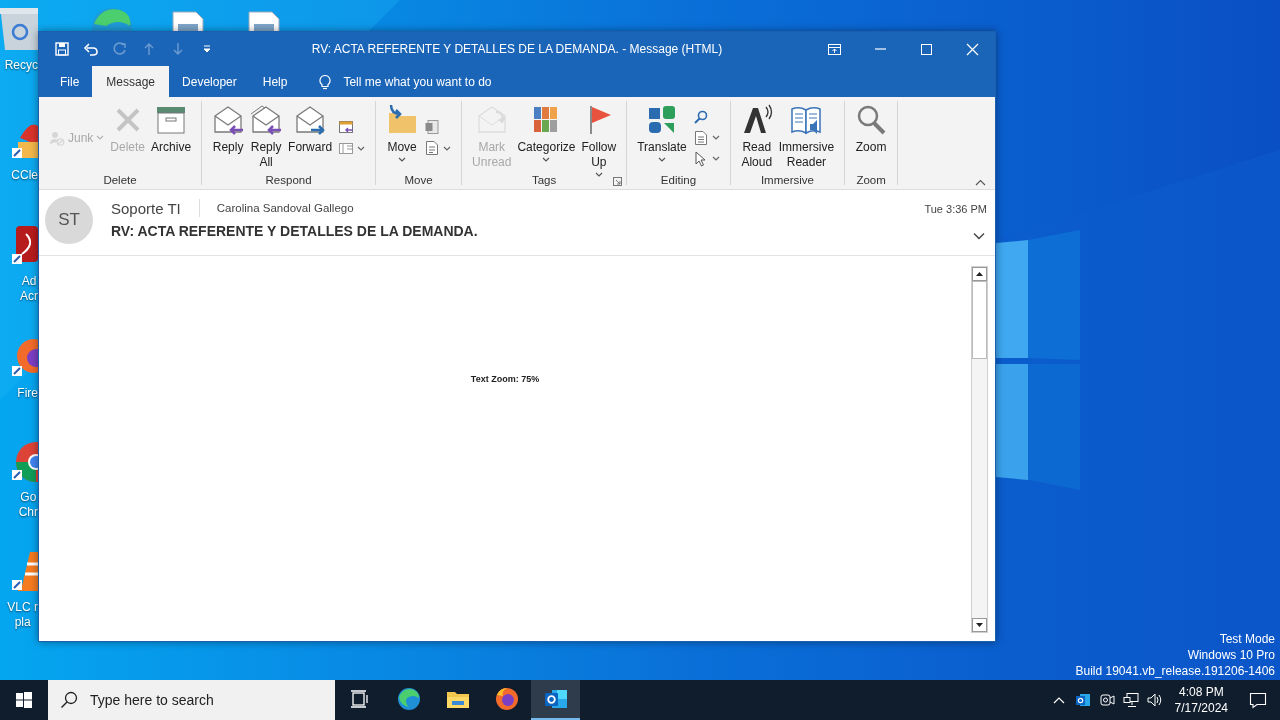 This screenshot has height=720, width=1280. I want to click on book-speaker-icon, so click(806, 120).